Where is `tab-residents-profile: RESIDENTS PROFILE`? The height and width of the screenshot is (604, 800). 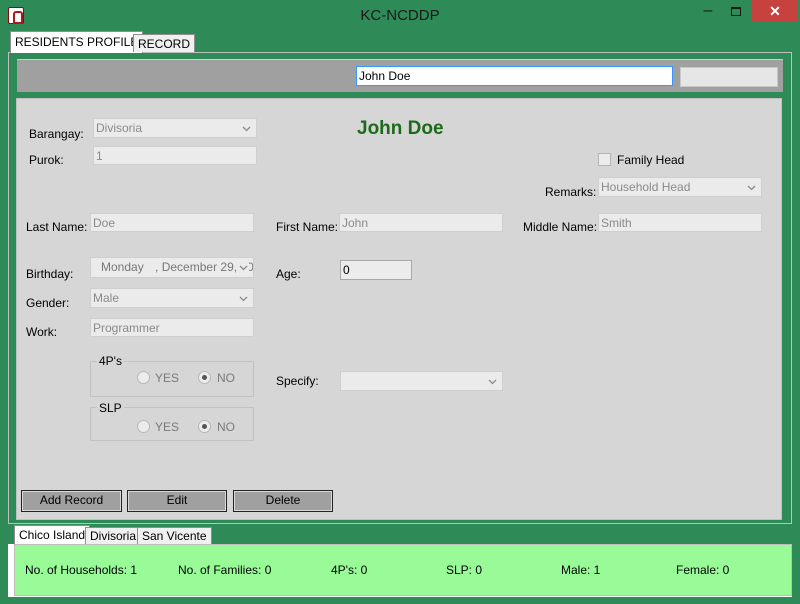
tab-residents-profile: RESIDENTS PROFILE is located at coordinates (77, 42).